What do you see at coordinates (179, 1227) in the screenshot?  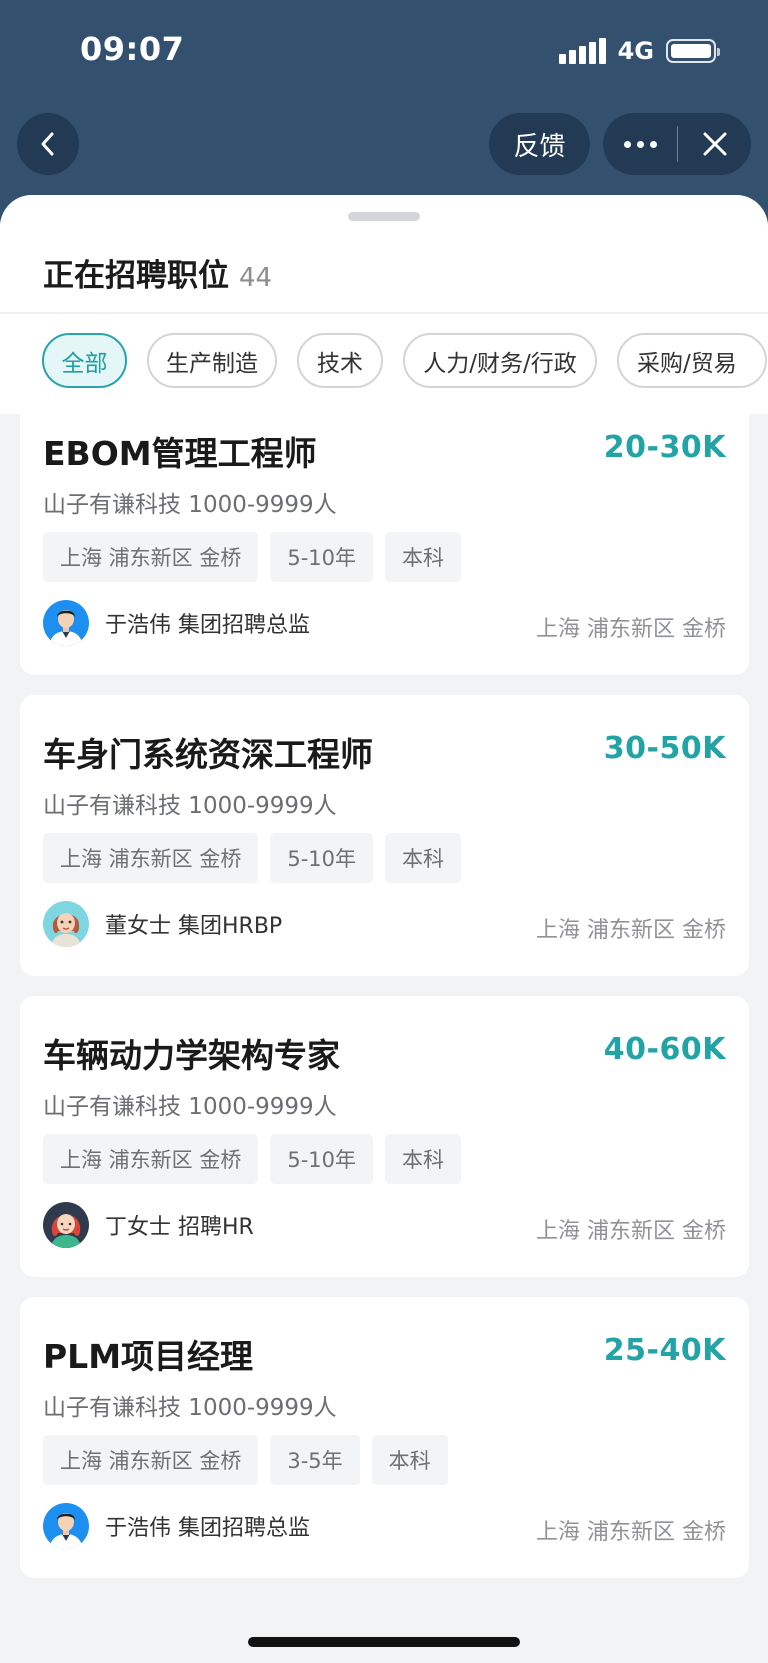 I see `recruiter-name: 丁女士 招聘HR` at bounding box center [179, 1227].